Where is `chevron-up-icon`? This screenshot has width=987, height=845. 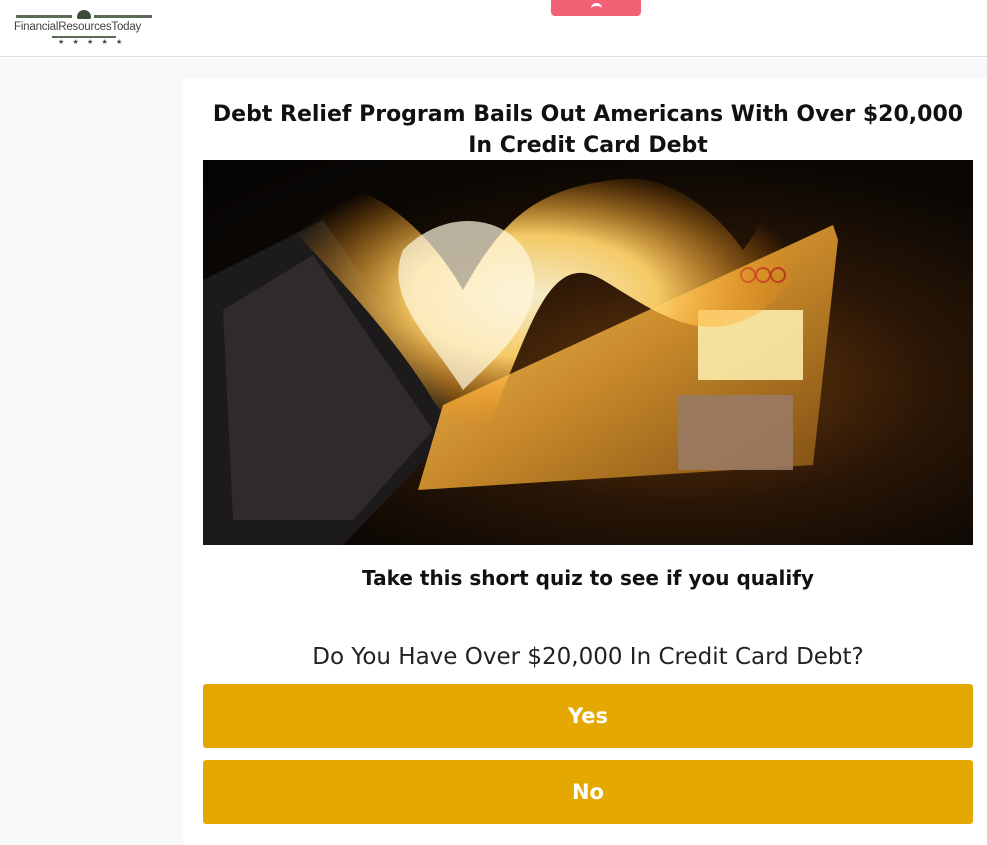
chevron-up-icon is located at coordinates (596, 7).